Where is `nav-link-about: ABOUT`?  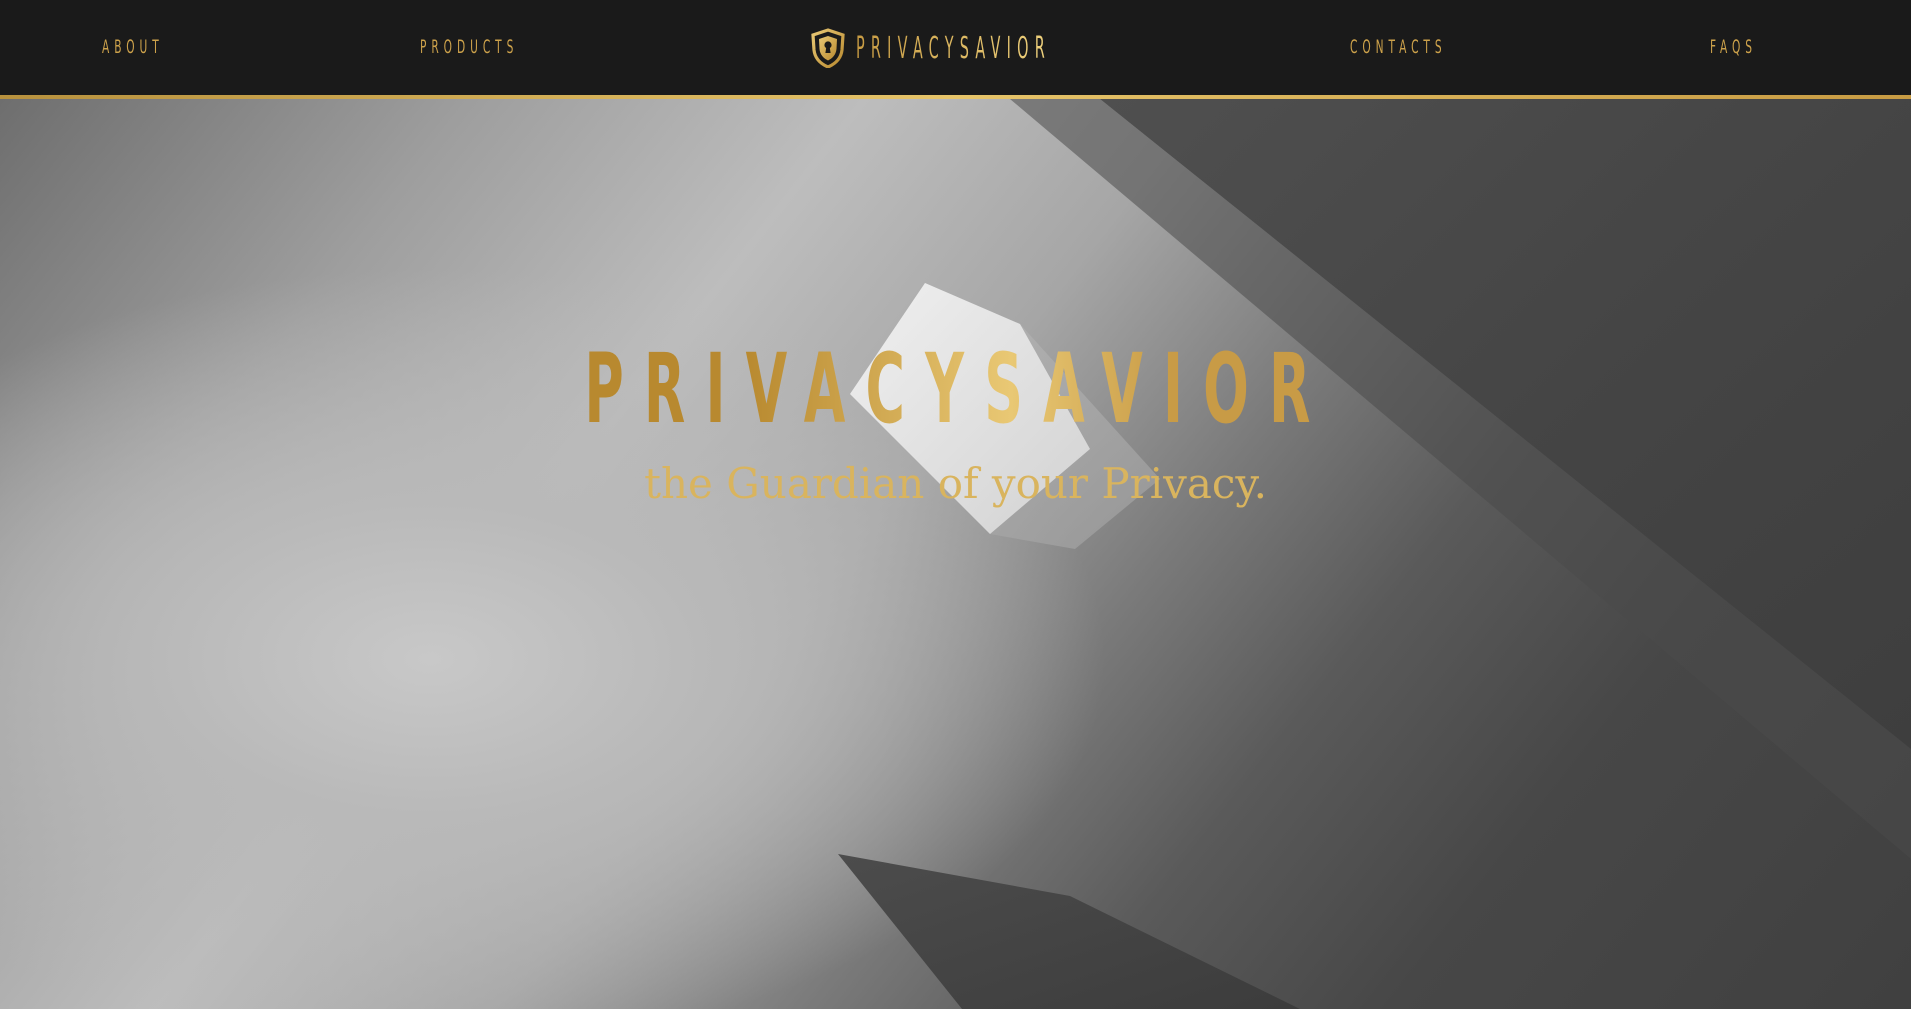
nav-link-about: ABOUT is located at coordinates (133, 47).